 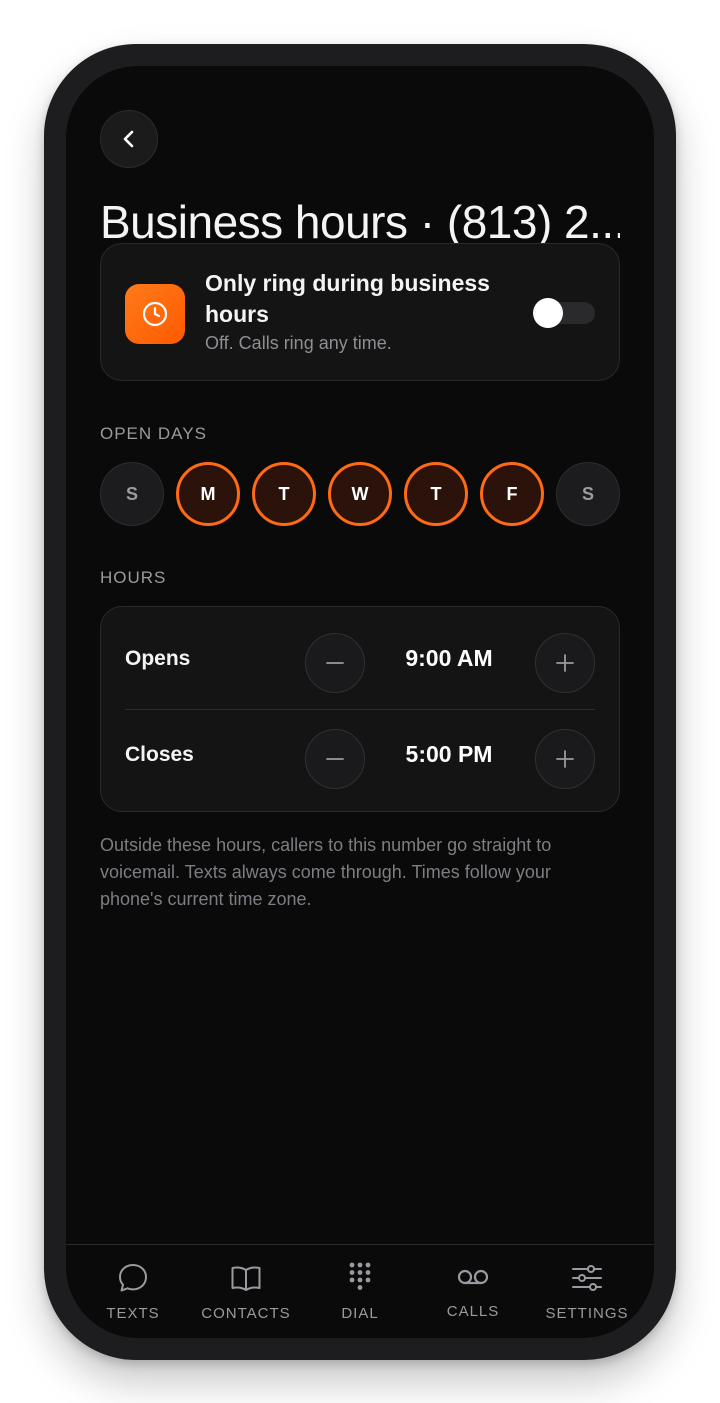 I want to click on tab-contacts: CONTACTS, so click(x=246, y=1291).